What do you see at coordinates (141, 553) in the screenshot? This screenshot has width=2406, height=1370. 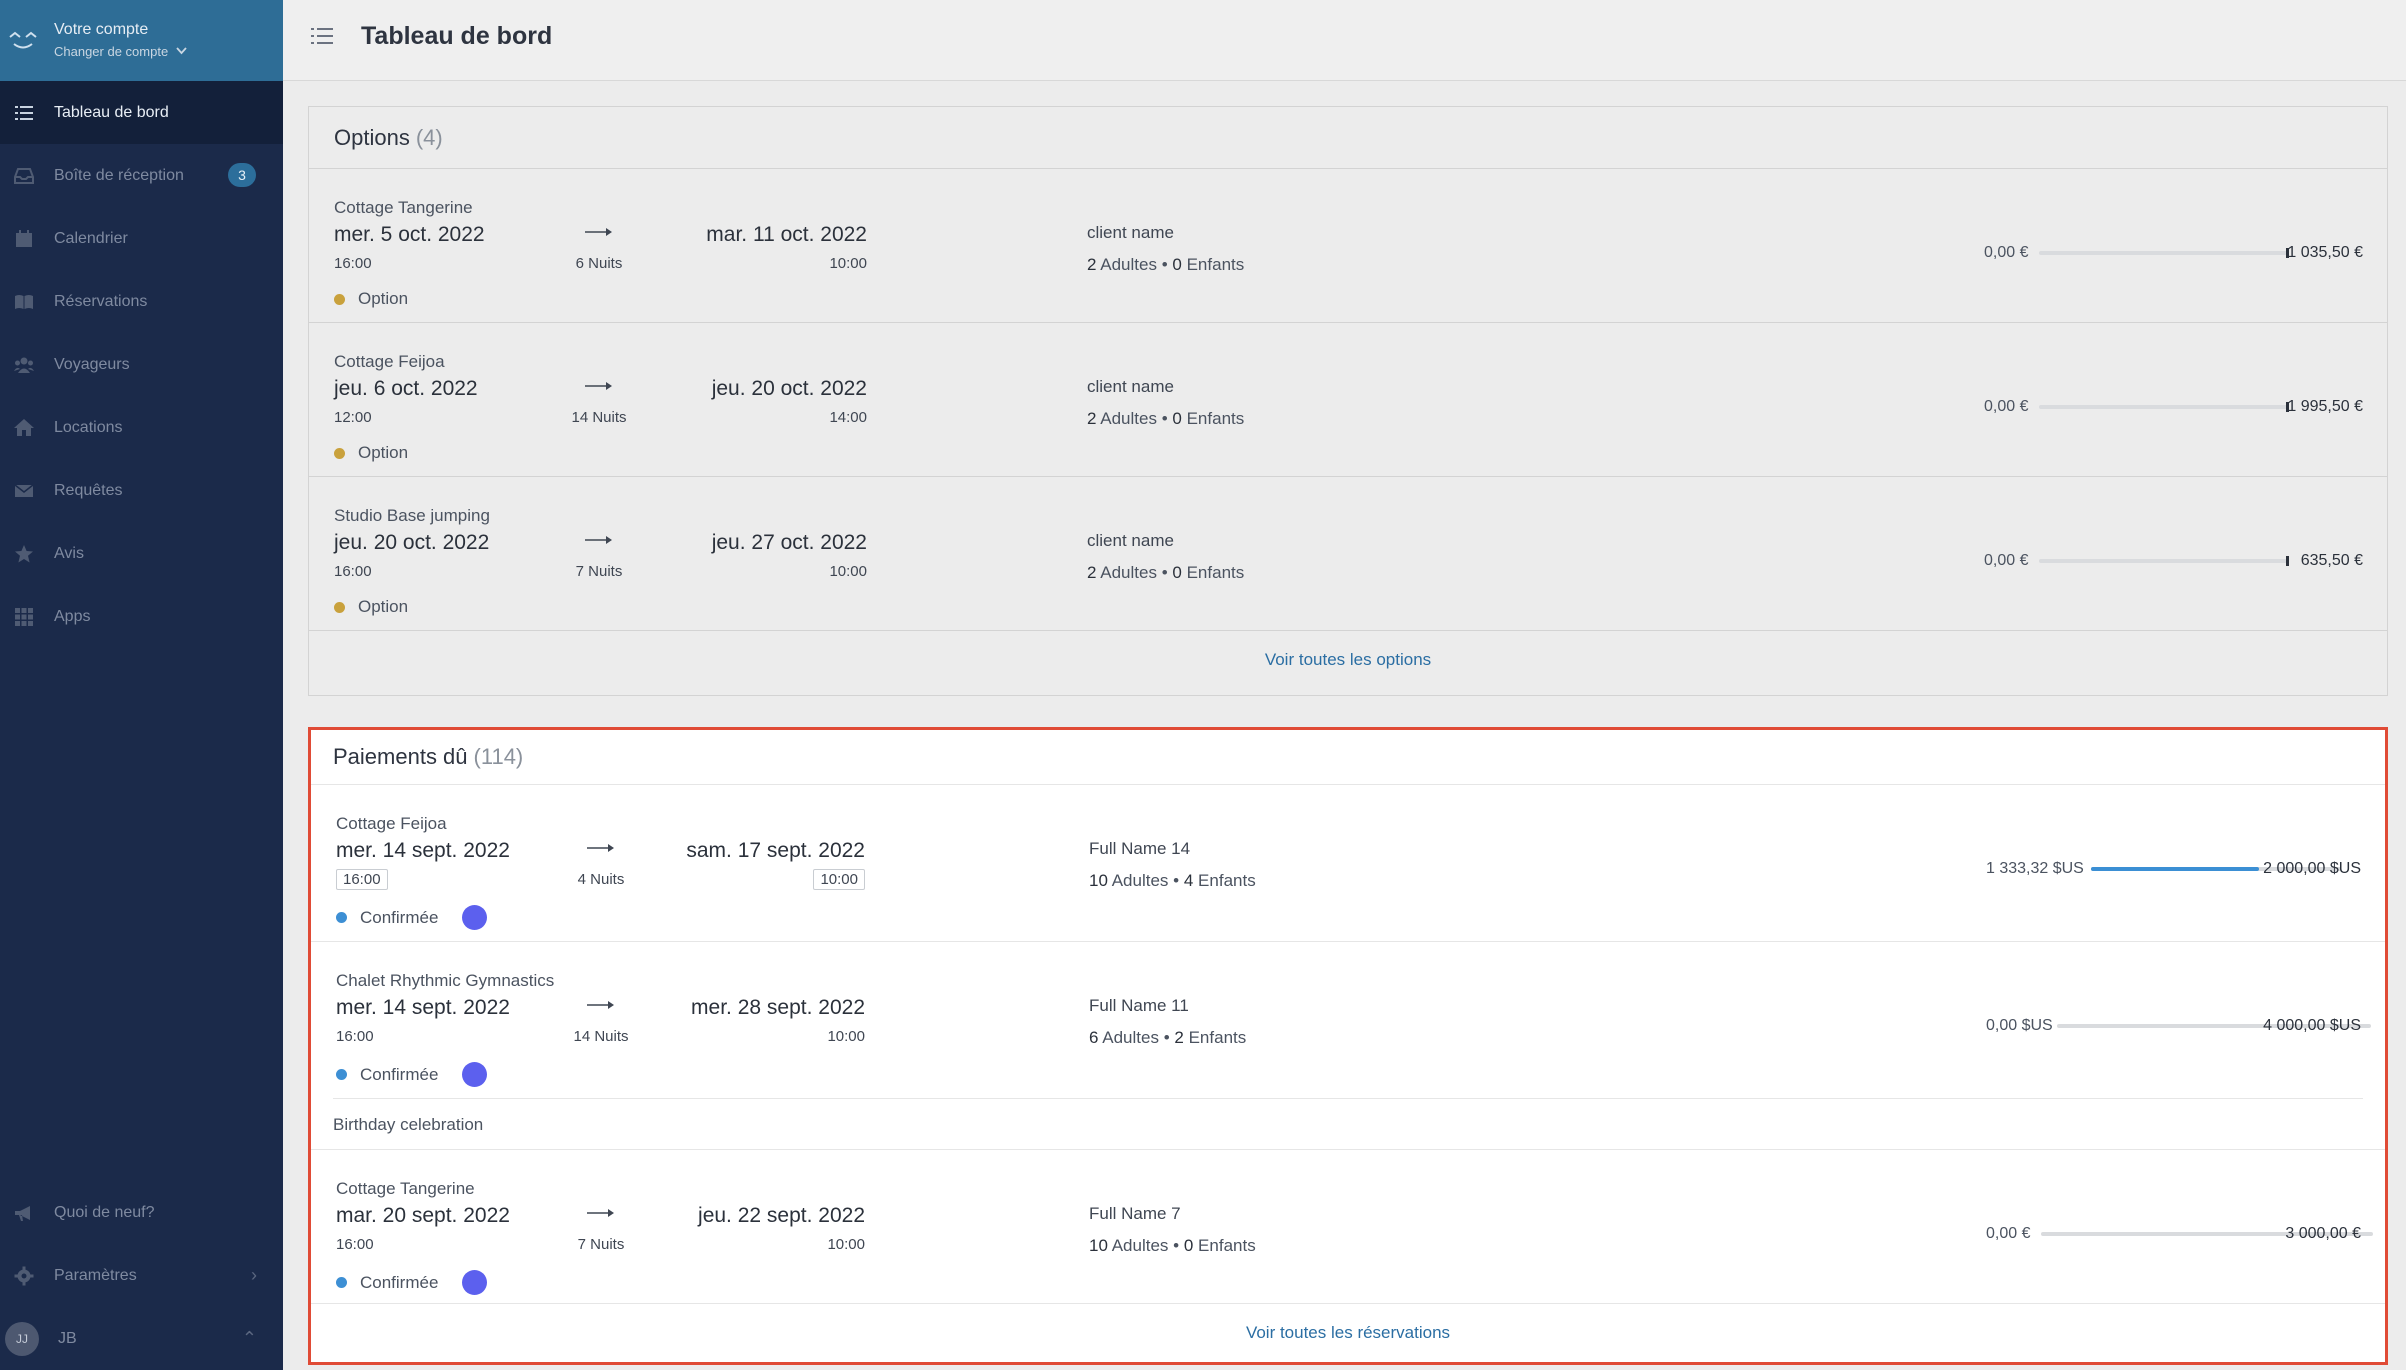 I see `sidebar-item-reviews: Avis` at bounding box center [141, 553].